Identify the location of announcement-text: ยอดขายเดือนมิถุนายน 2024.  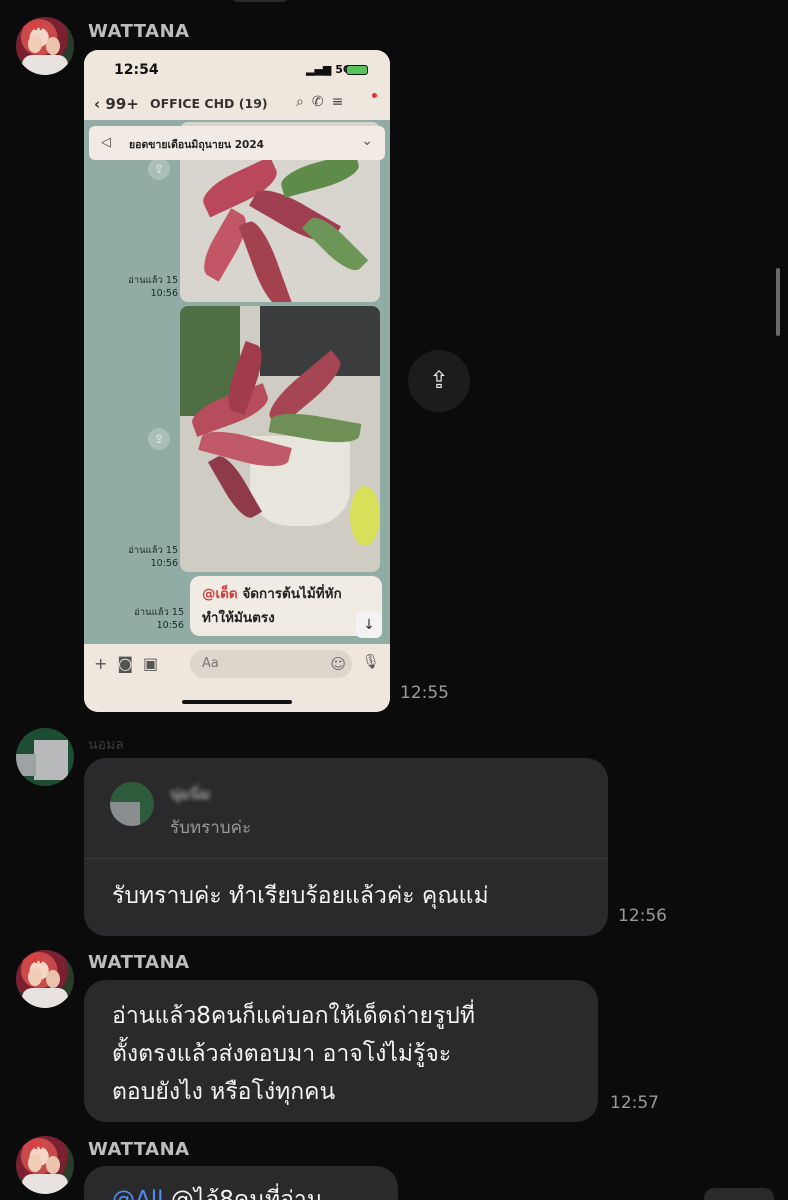
(196, 145).